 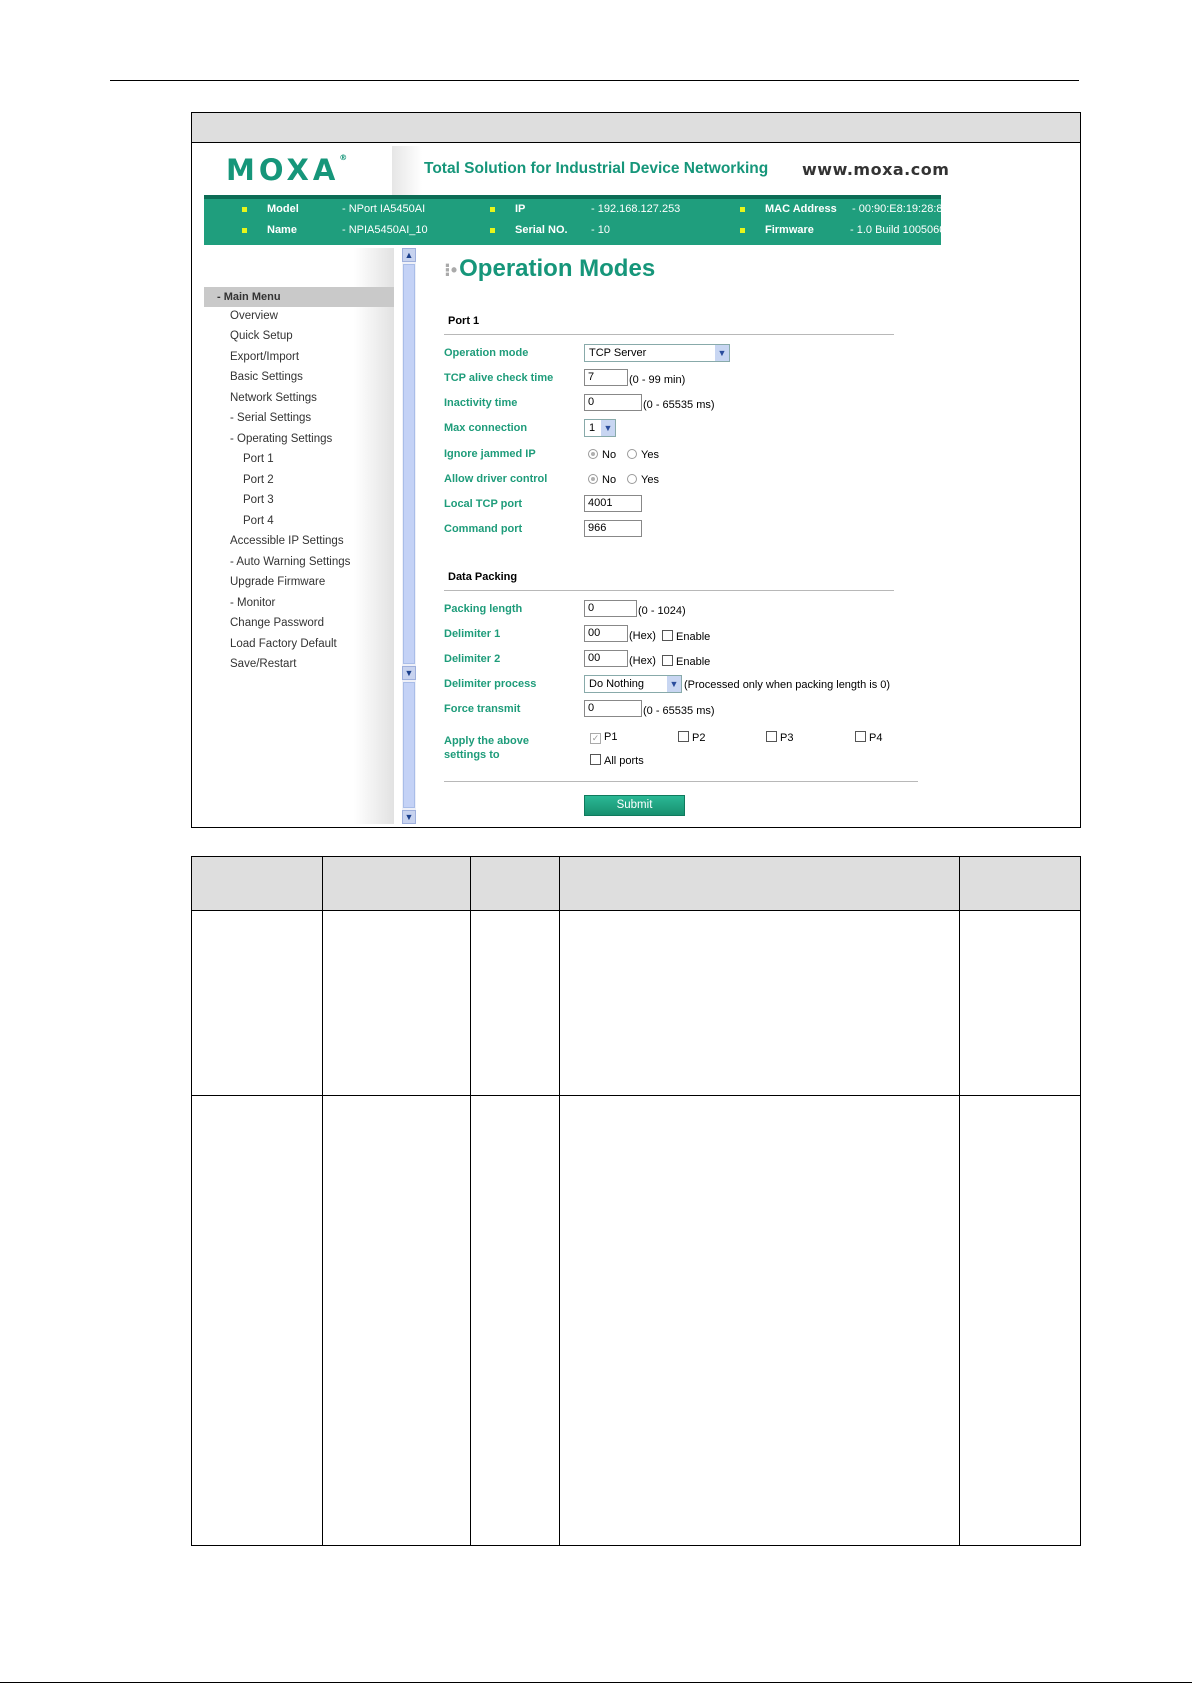 I want to click on header-rule, so click(x=594, y=80).